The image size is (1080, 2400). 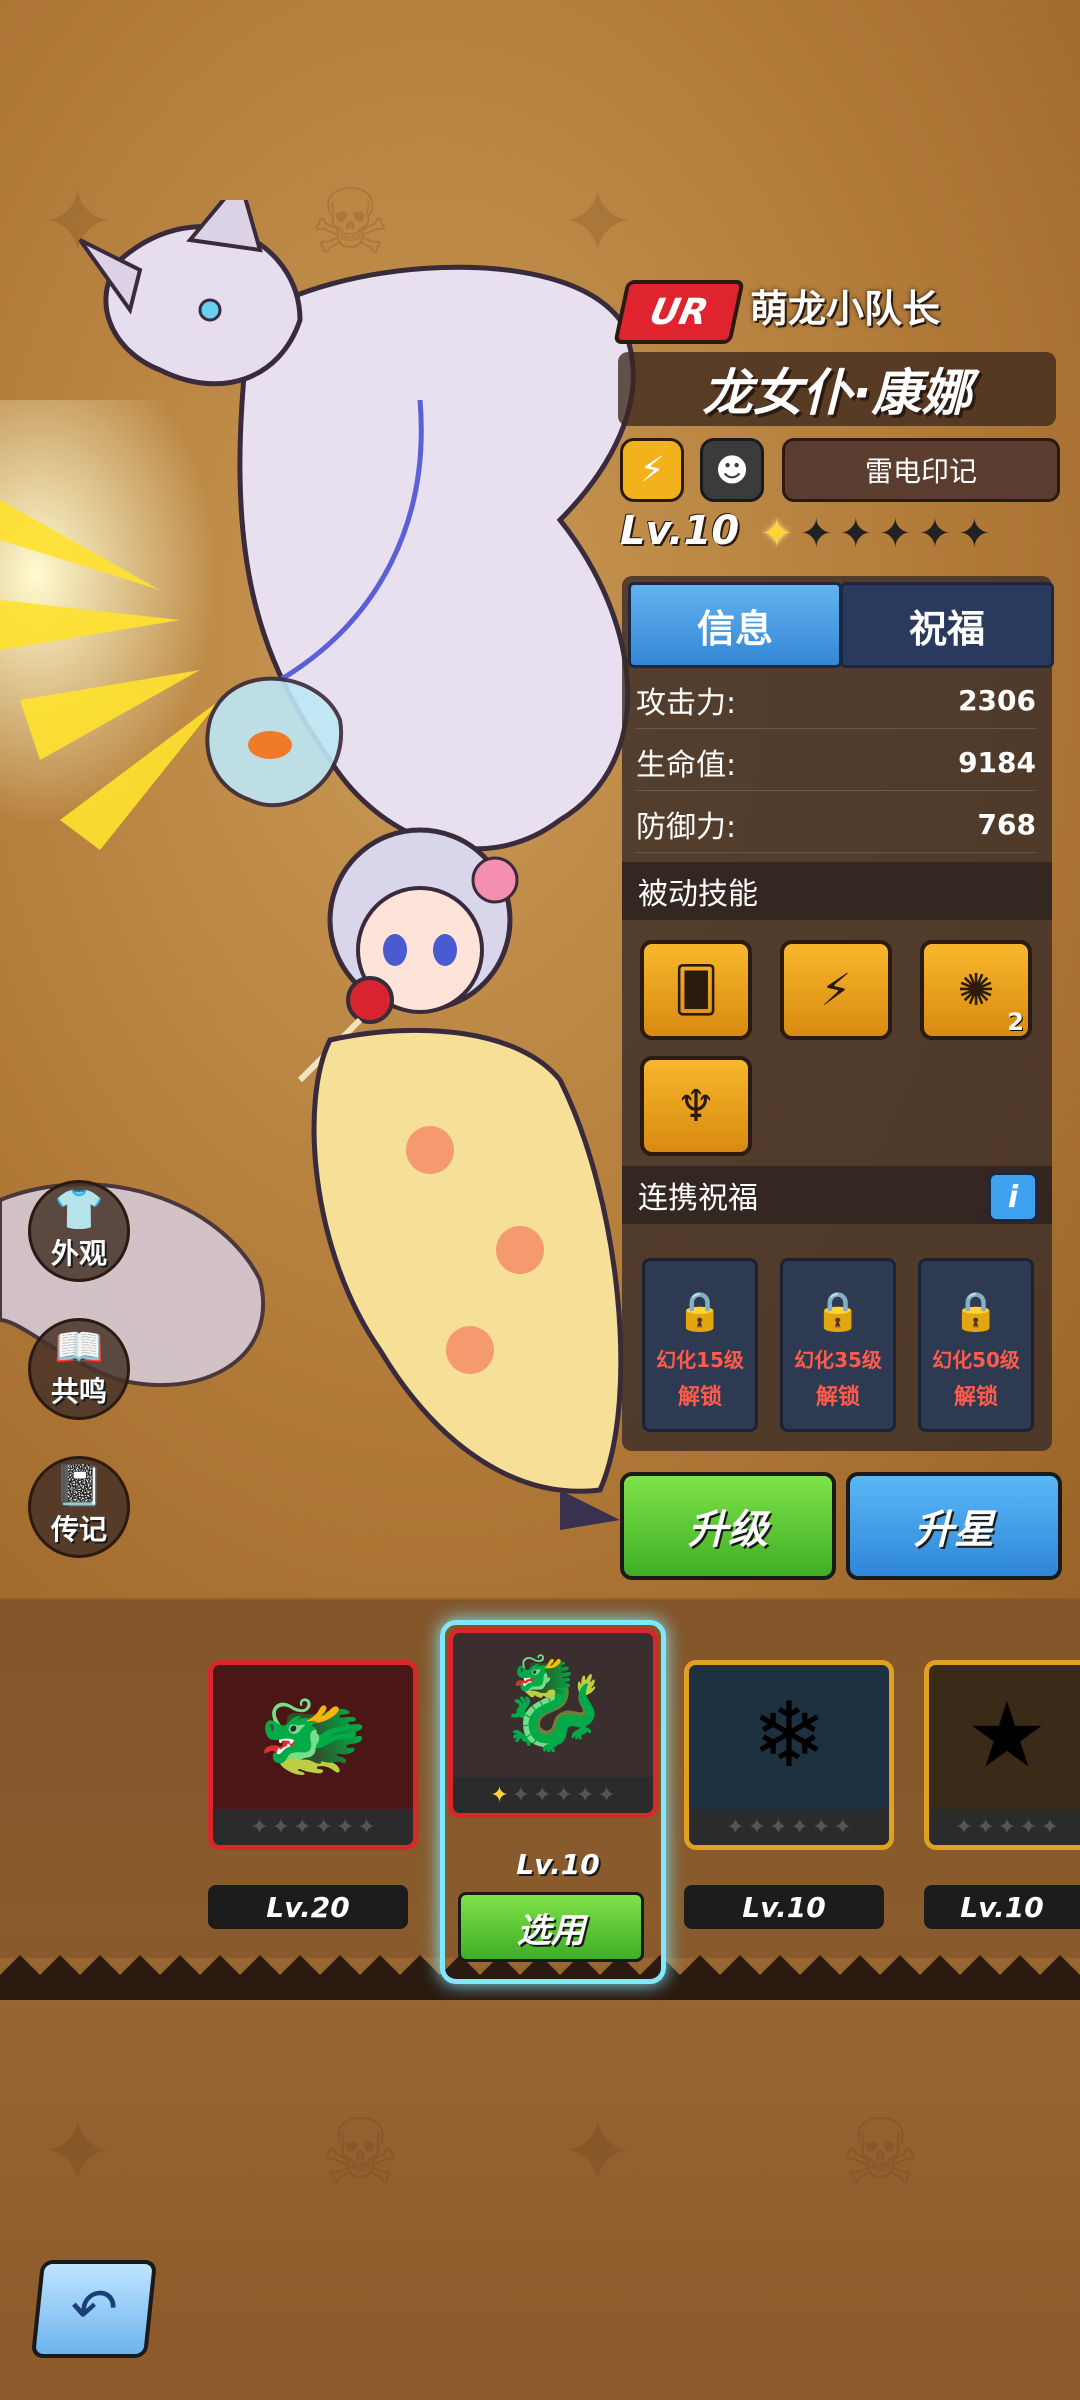 What do you see at coordinates (838, 1360) in the screenshot?
I see `unlock-requirement: 幻化35级` at bounding box center [838, 1360].